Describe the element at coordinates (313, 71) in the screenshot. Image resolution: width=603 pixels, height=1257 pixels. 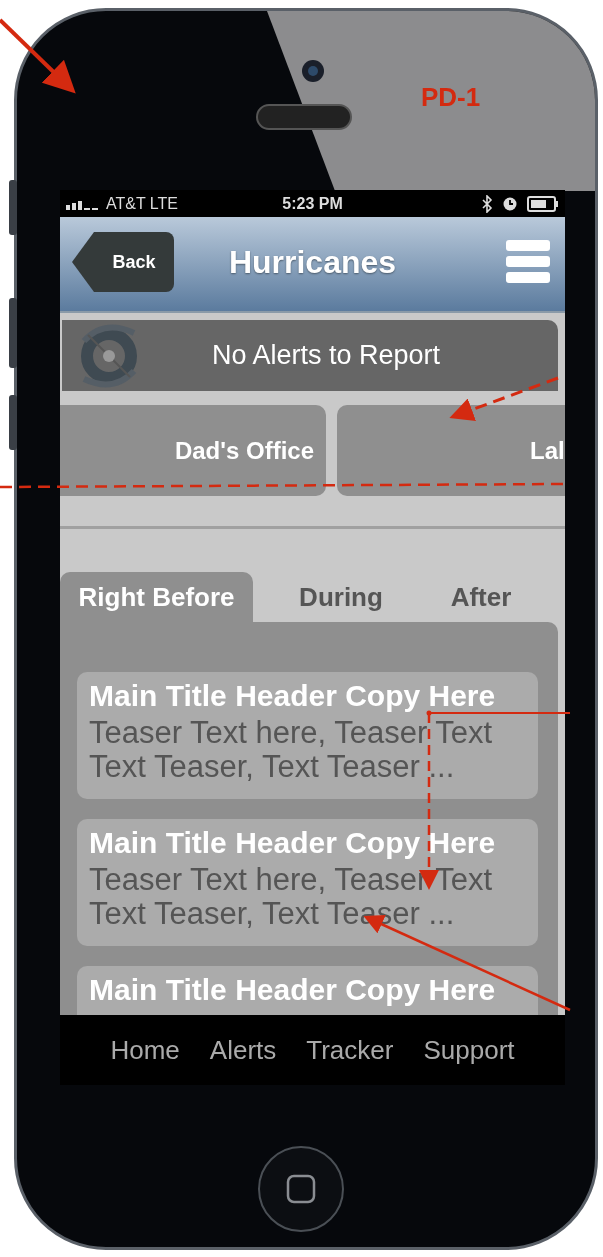
I see `camera-icon` at that location.